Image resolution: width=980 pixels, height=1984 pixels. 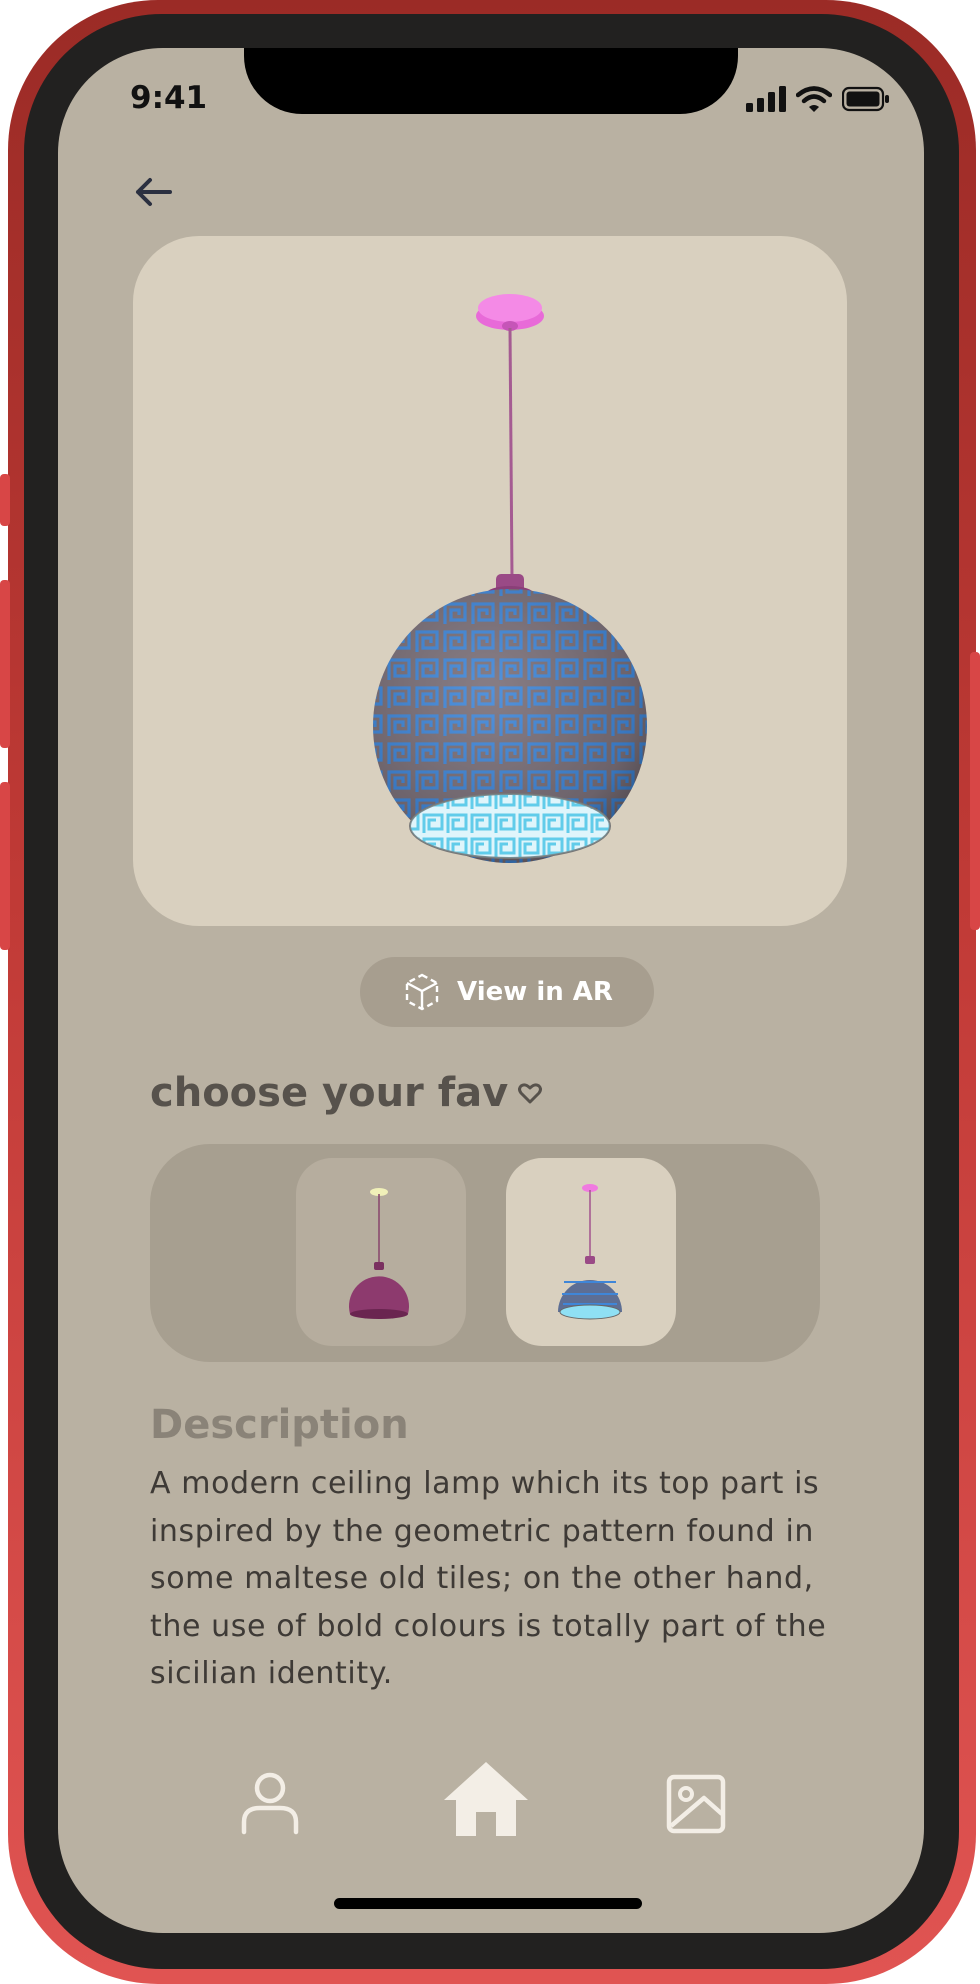 What do you see at coordinates (5, 500) in the screenshot?
I see `phone-mute-switch` at bounding box center [5, 500].